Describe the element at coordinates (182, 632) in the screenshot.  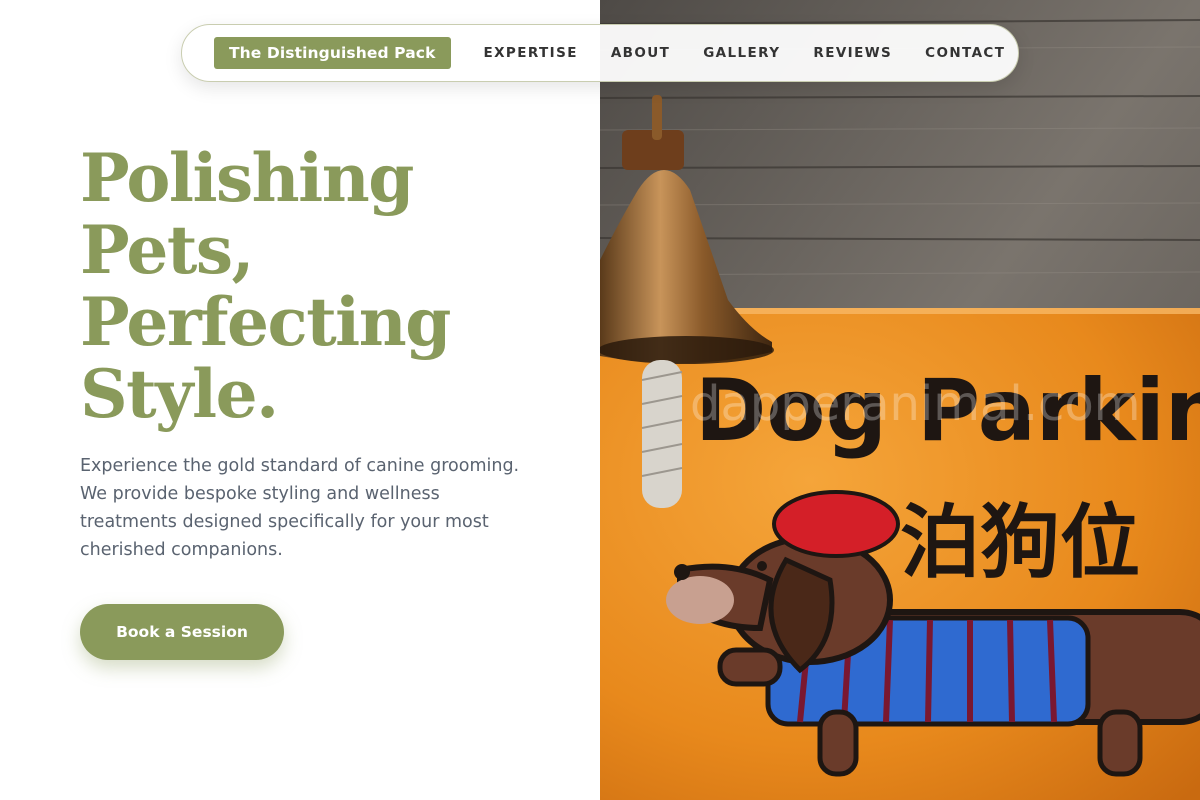
I see `book-session-button: Book a Session` at that location.